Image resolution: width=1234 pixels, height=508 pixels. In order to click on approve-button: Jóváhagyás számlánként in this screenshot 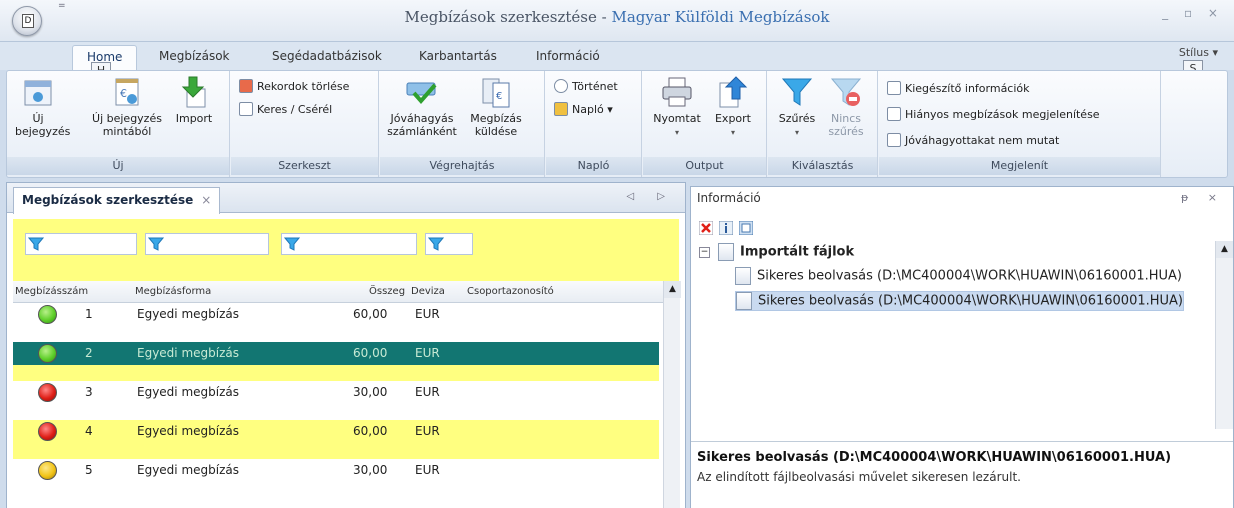, I will do `click(422, 106)`.